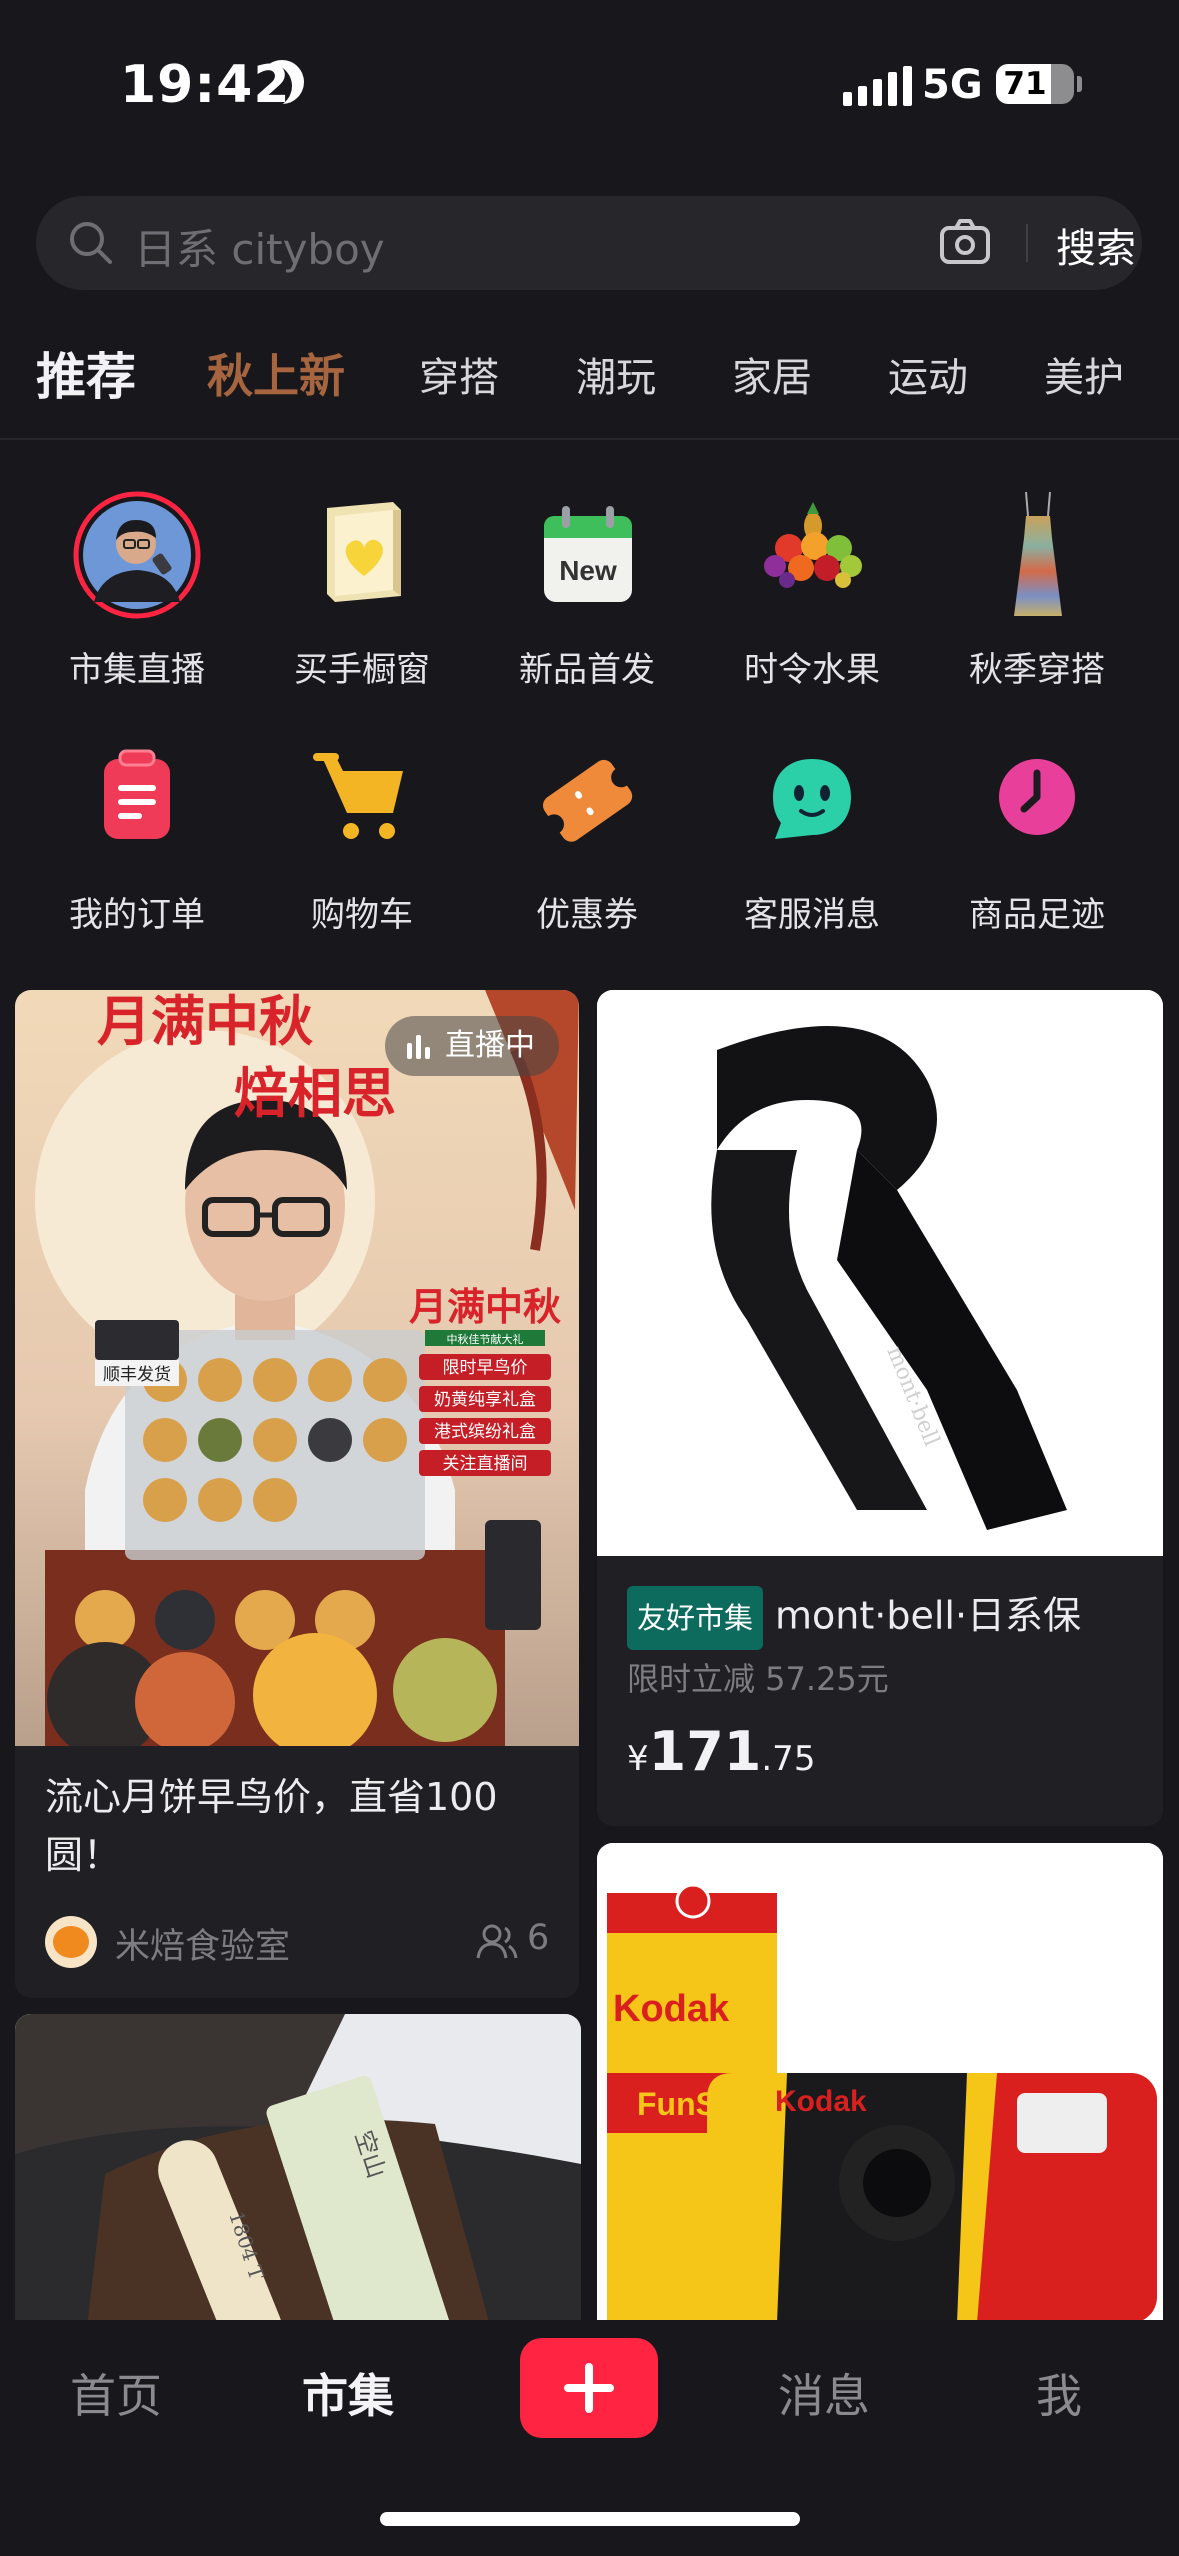 This screenshot has height=2556, width=1179. Describe the element at coordinates (362, 670) in the screenshot. I see `quick-label: 买手橱窗` at that location.